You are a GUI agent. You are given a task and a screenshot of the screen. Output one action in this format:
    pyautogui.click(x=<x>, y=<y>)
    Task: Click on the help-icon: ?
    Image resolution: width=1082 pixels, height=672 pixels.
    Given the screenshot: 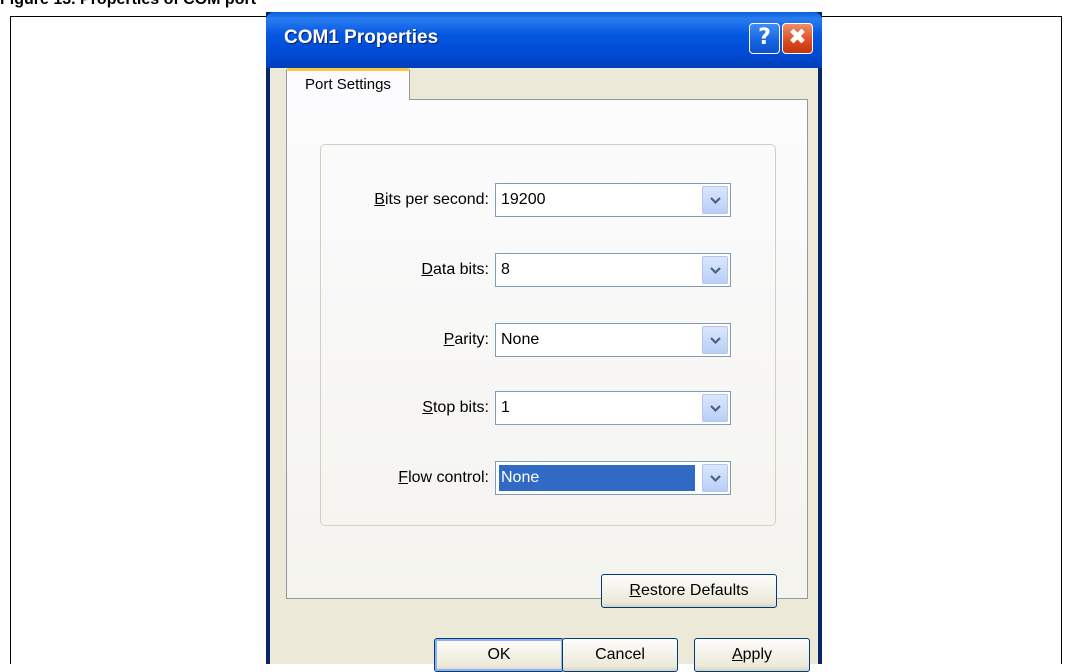 What is the action you would take?
    pyautogui.click(x=764, y=38)
    